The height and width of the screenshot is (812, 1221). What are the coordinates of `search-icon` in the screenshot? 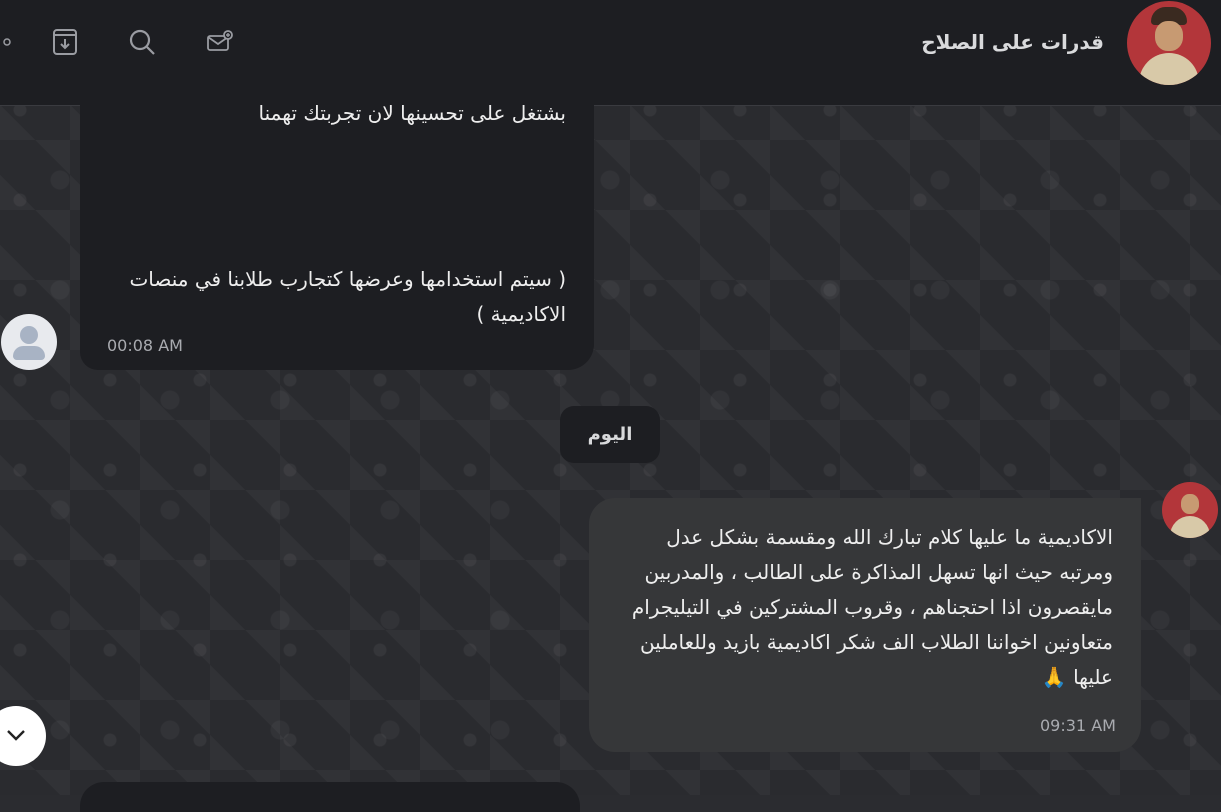 It's located at (142, 42).